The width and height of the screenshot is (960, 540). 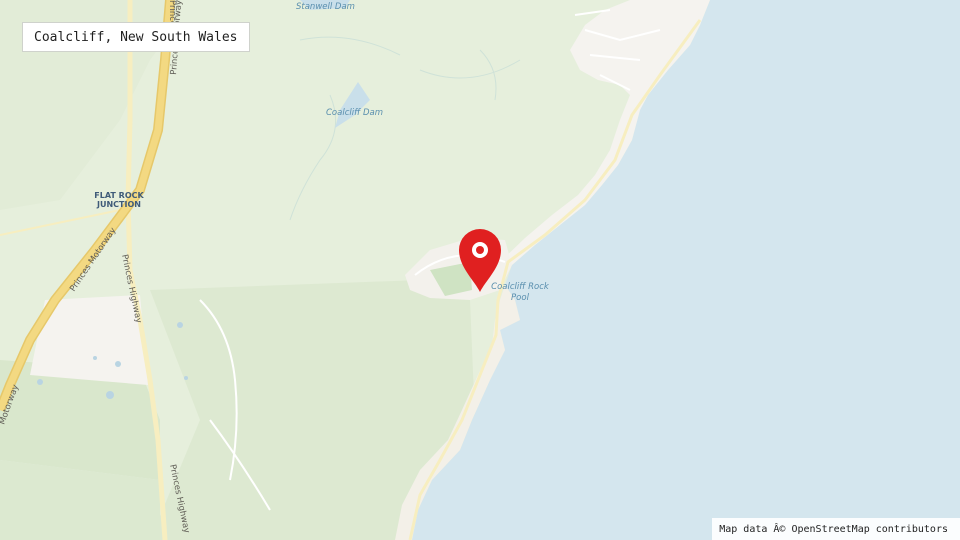 What do you see at coordinates (520, 287) in the screenshot?
I see `label-rock-pool-1: Coalcliff Rock` at bounding box center [520, 287].